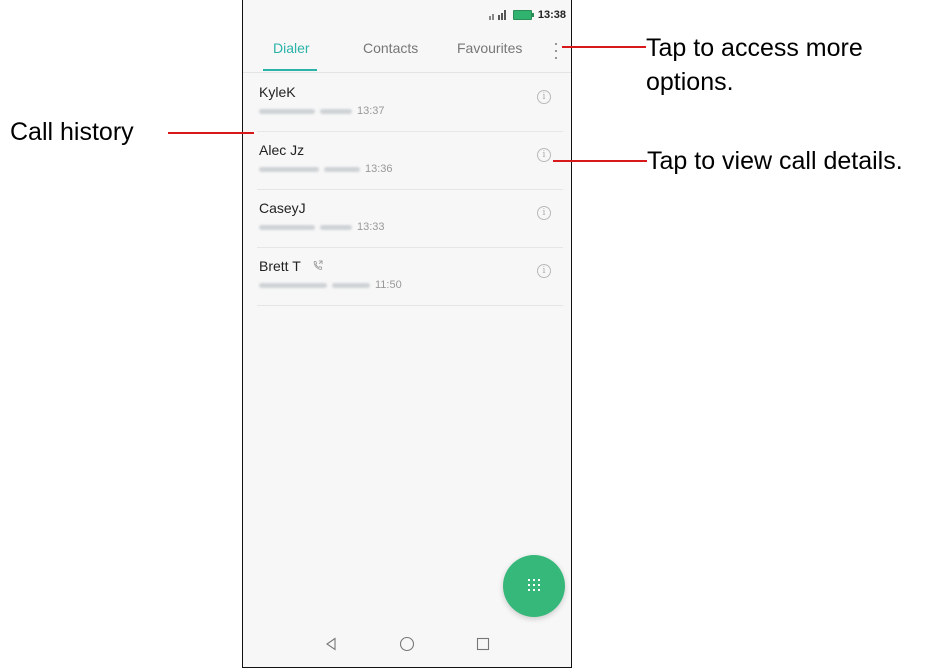 The image size is (951, 669). I want to click on back-button, so click(331, 644).